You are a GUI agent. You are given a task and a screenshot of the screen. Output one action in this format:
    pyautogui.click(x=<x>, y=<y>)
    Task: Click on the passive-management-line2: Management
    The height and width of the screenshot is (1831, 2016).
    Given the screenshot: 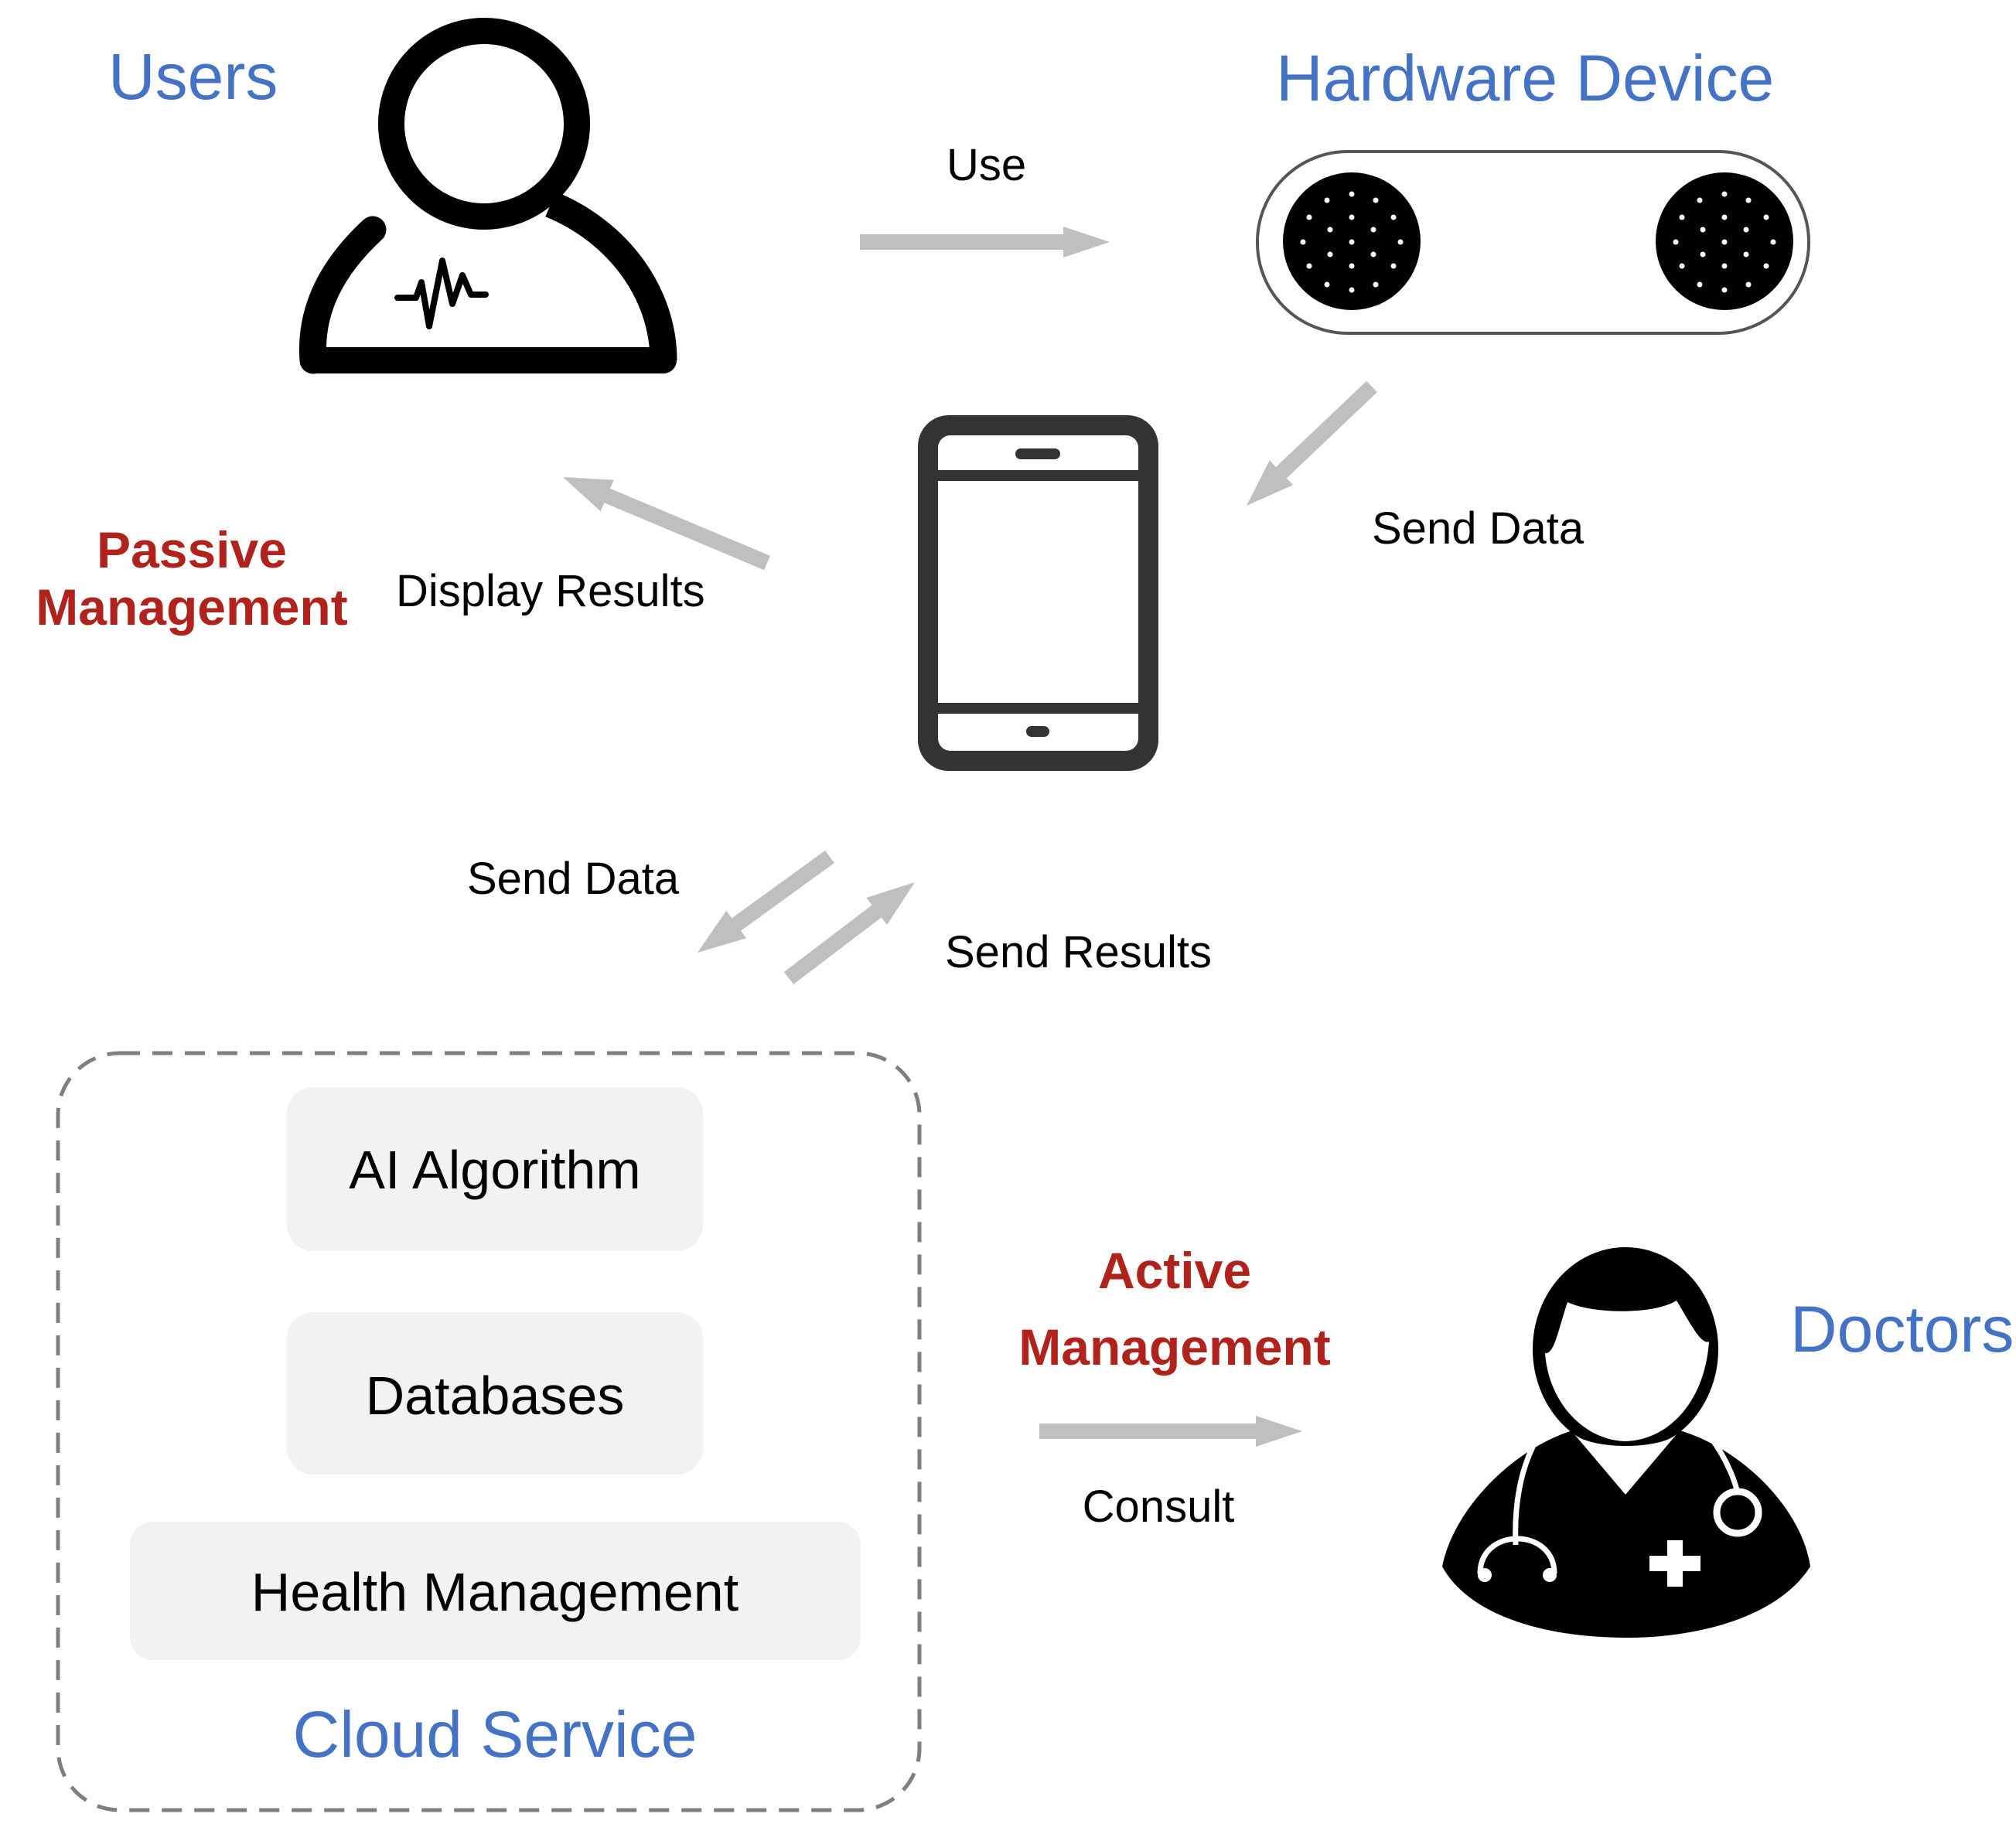 What is the action you would take?
    pyautogui.click(x=191, y=607)
    